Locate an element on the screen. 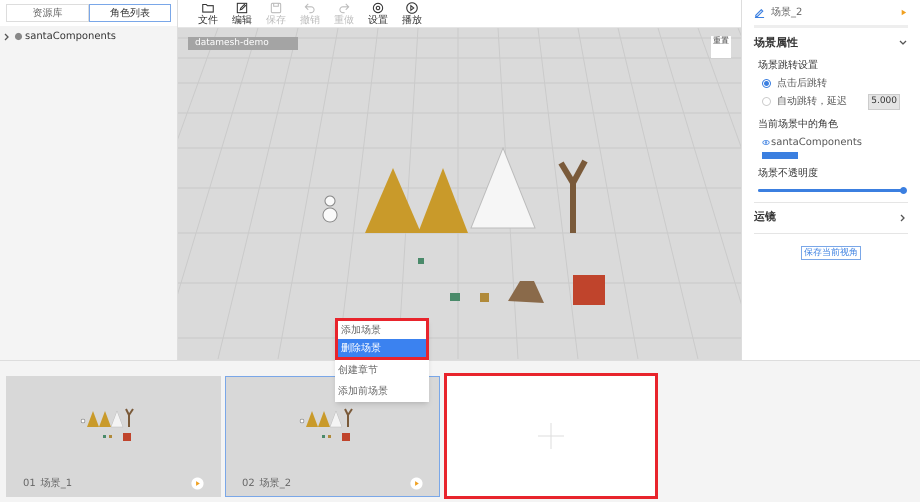  tree-item: santaComponents is located at coordinates (88, 36).